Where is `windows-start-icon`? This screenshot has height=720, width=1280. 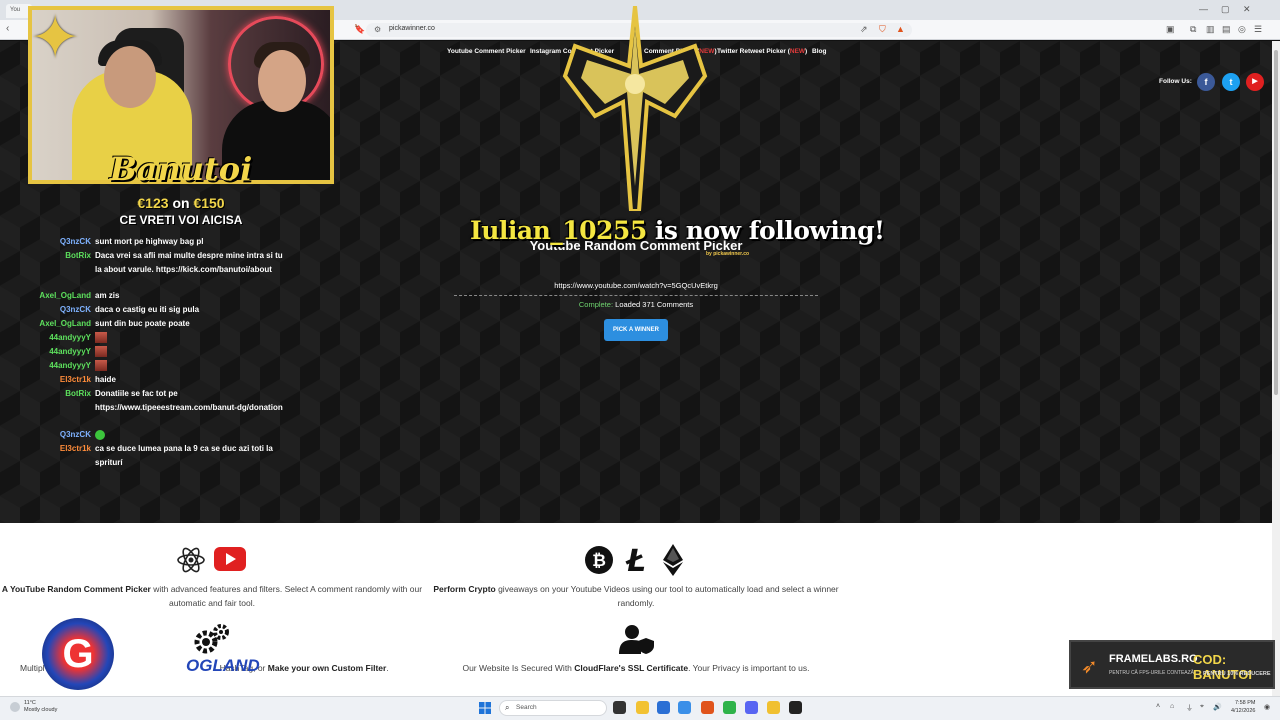 windows-start-icon is located at coordinates (485, 708).